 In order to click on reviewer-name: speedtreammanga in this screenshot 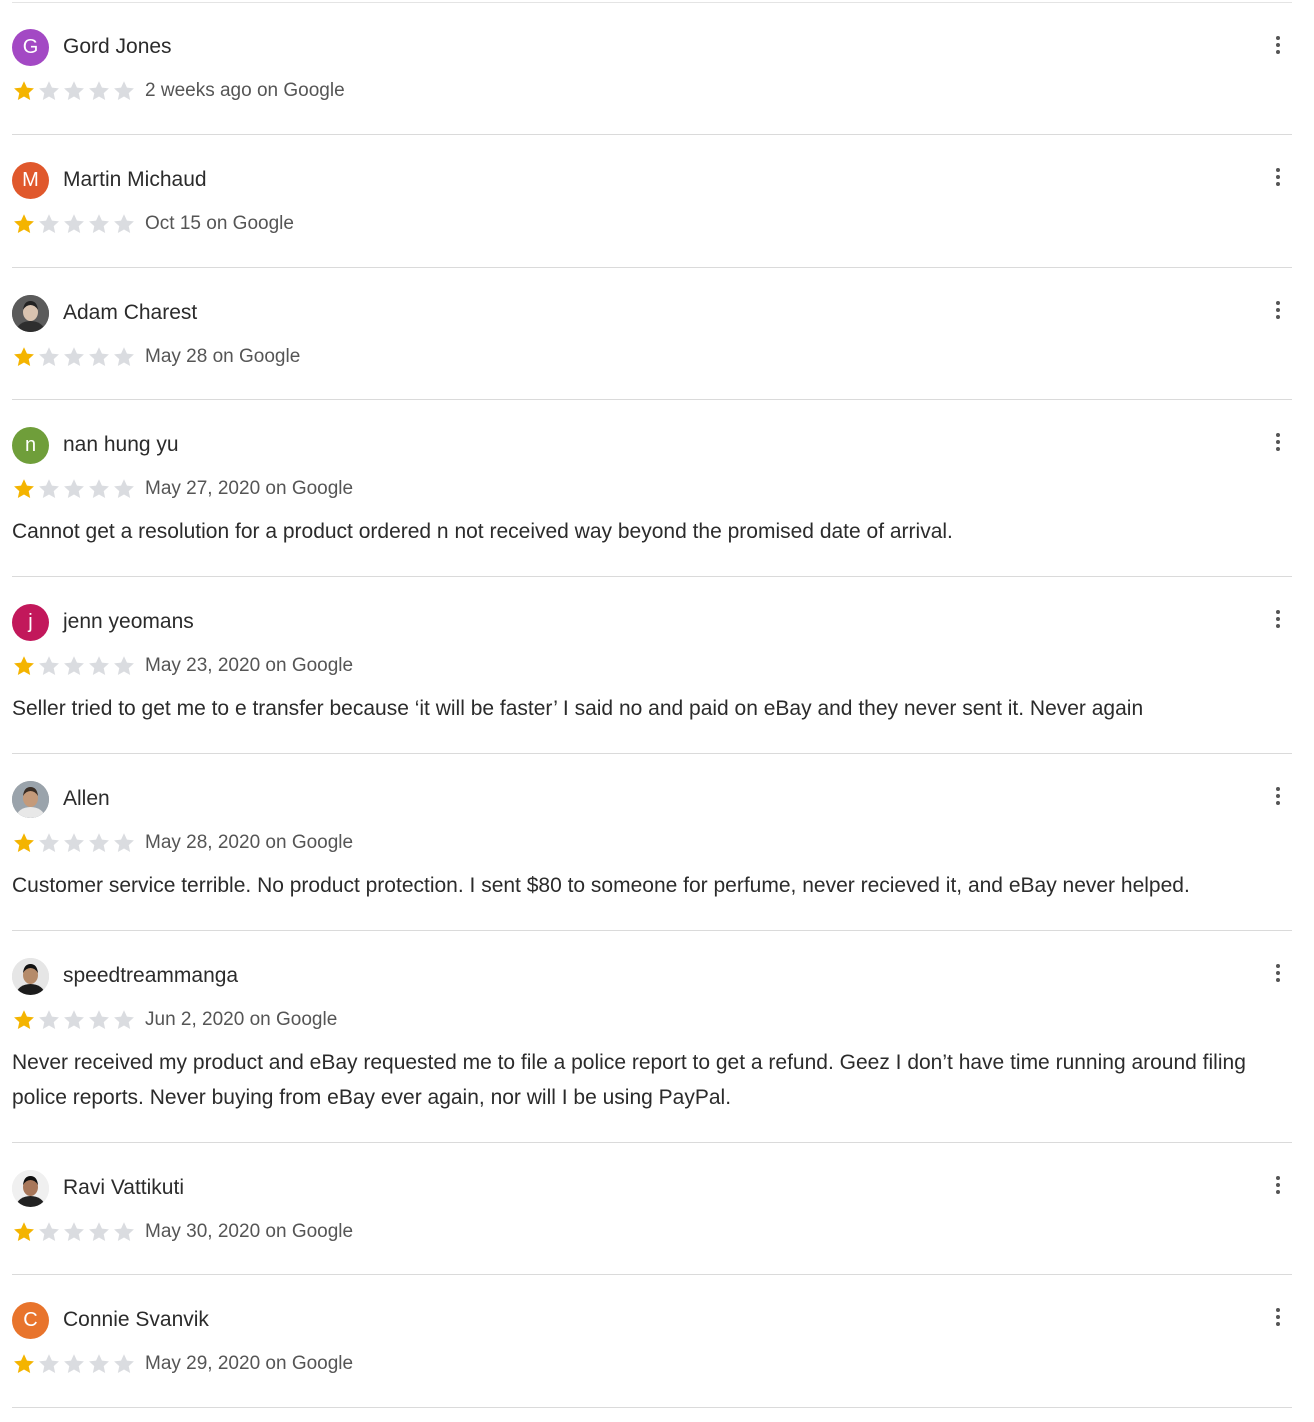, I will do `click(150, 976)`.